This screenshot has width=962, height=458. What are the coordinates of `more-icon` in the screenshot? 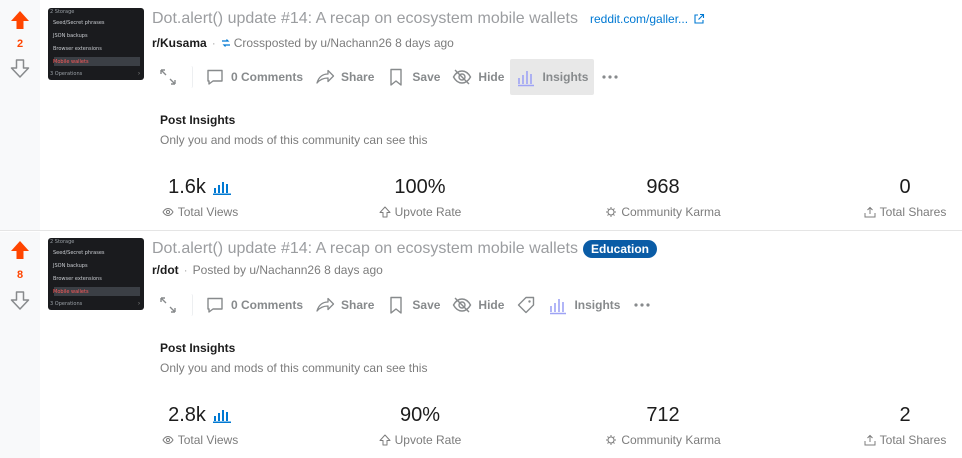 It's located at (642, 305).